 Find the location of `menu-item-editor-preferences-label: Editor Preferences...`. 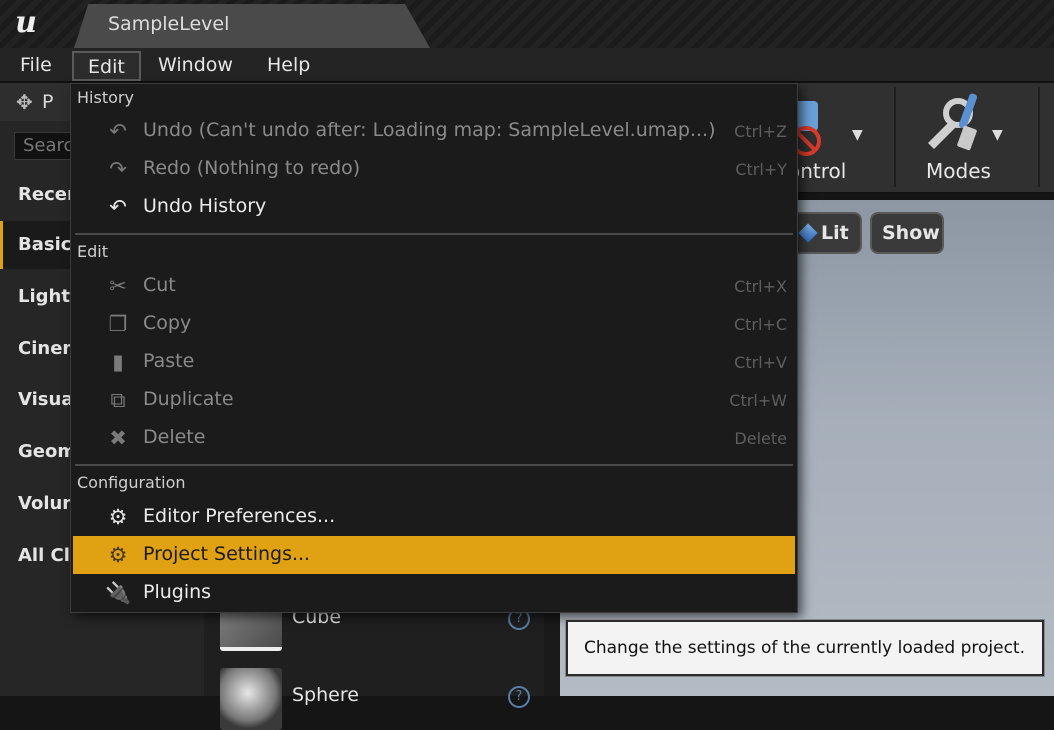

menu-item-editor-preferences-label: Editor Preferences... is located at coordinates (239, 516).